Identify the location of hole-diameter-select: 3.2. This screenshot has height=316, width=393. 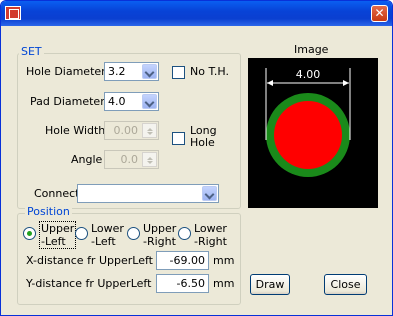
(131, 71).